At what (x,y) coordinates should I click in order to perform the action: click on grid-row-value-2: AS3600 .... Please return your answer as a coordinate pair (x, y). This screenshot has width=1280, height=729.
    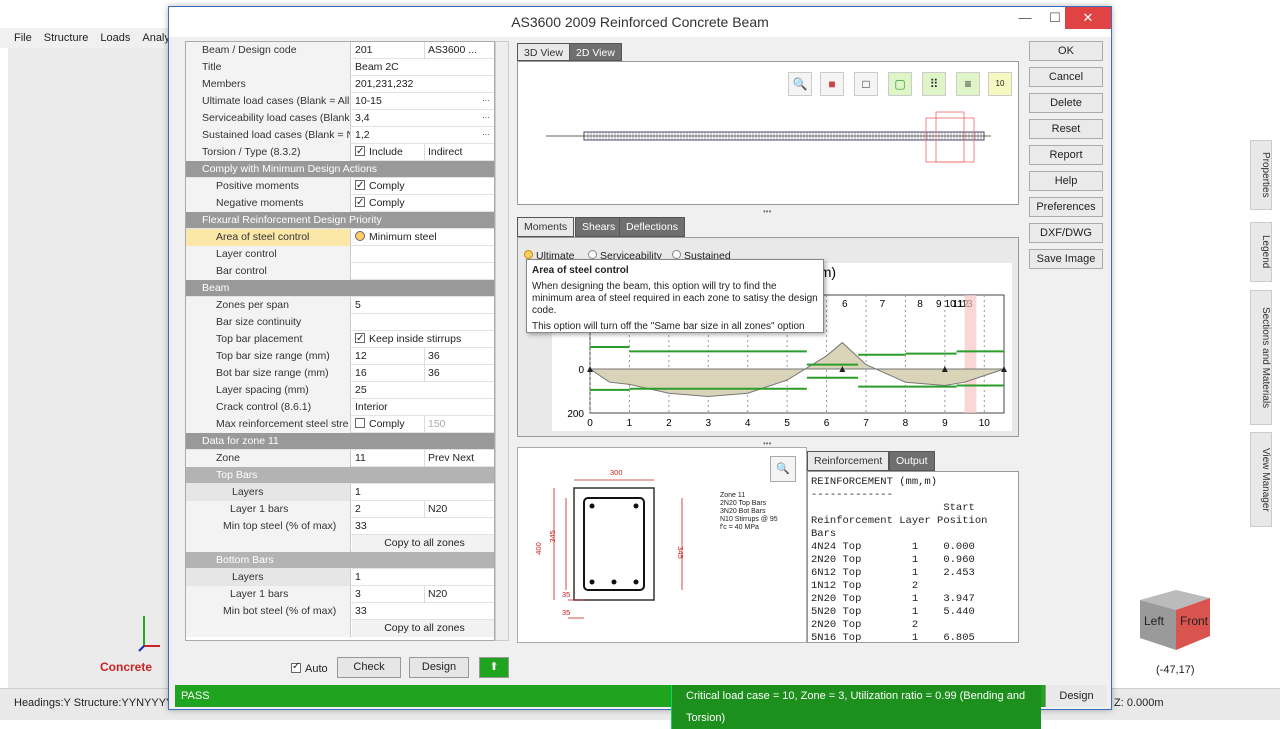
    Looking at the image, I should click on (459, 50).